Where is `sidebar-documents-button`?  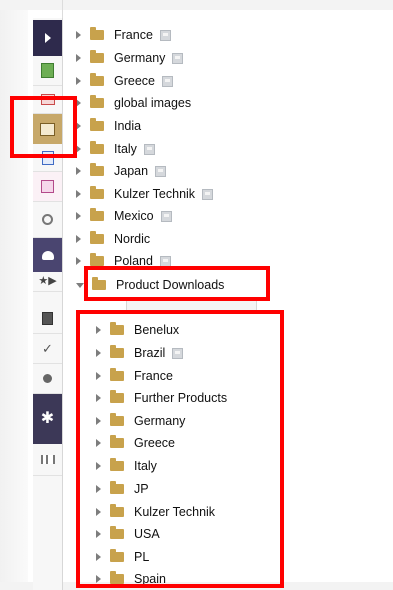 sidebar-documents-button is located at coordinates (47, 71).